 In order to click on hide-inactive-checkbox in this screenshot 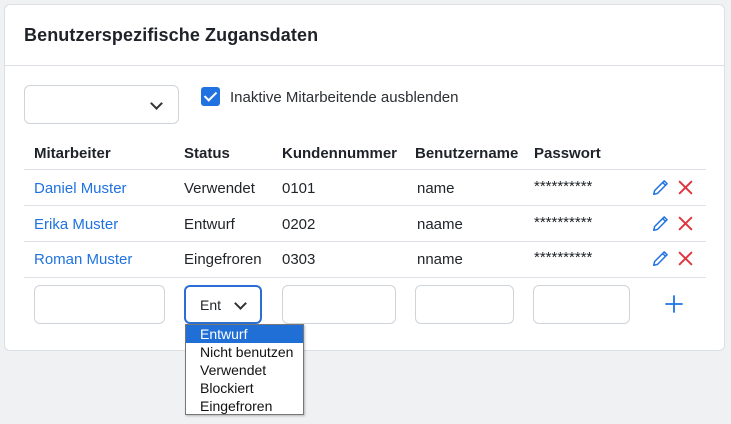, I will do `click(210, 96)`.